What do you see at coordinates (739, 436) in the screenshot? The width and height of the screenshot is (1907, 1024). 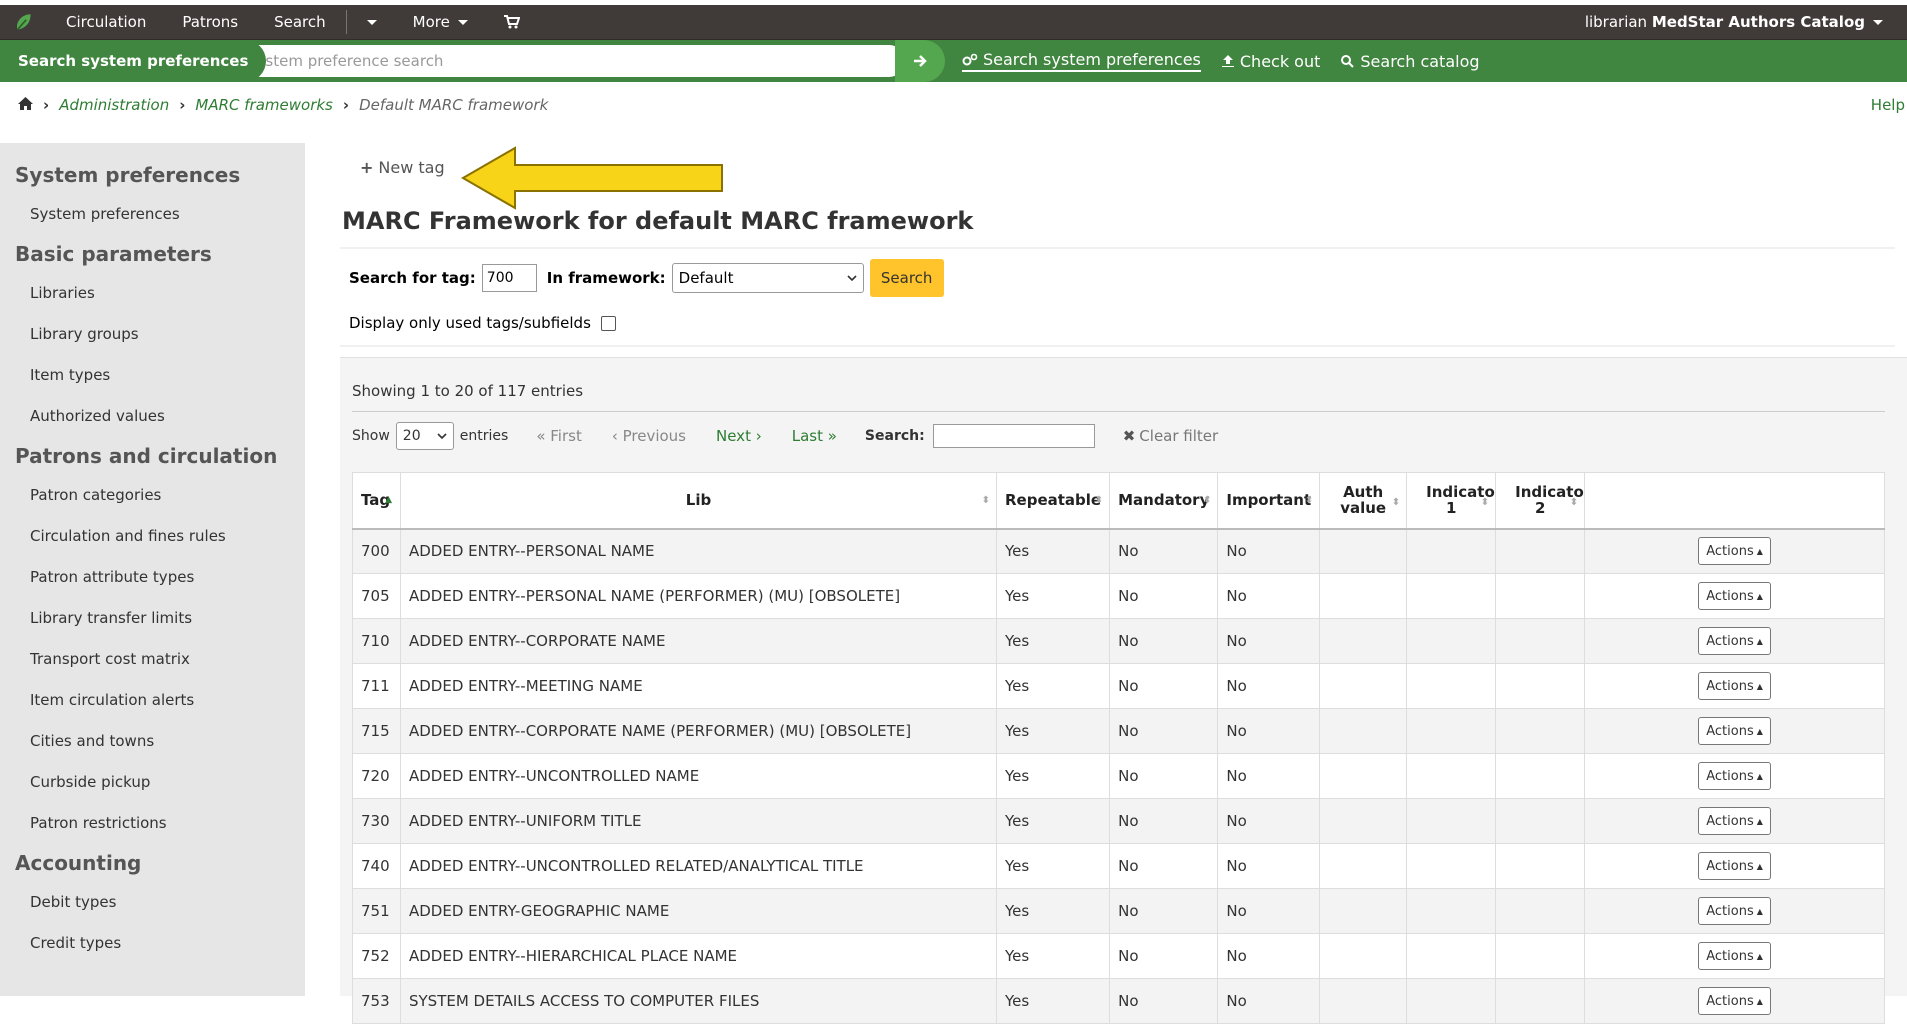 I see `pager-next: Next ›` at bounding box center [739, 436].